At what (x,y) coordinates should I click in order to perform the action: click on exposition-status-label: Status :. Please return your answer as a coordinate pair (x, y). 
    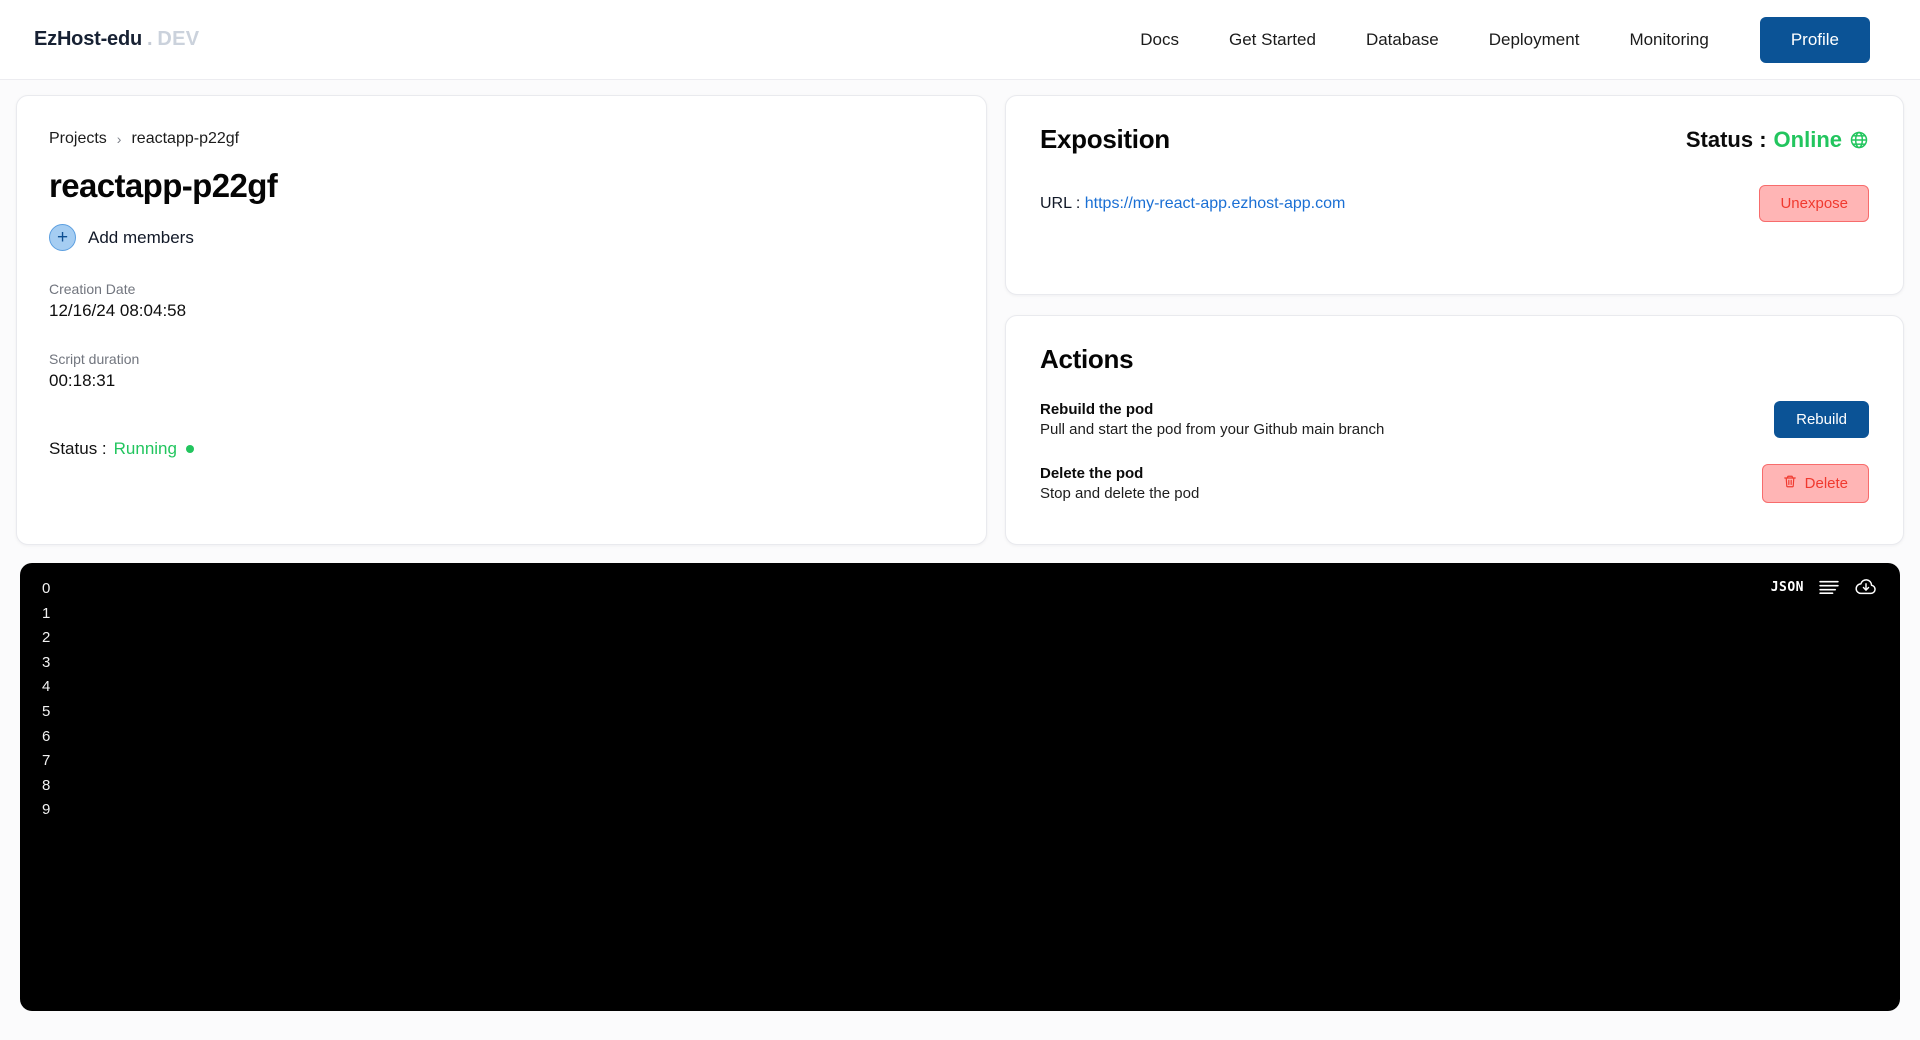
    Looking at the image, I should click on (1726, 139).